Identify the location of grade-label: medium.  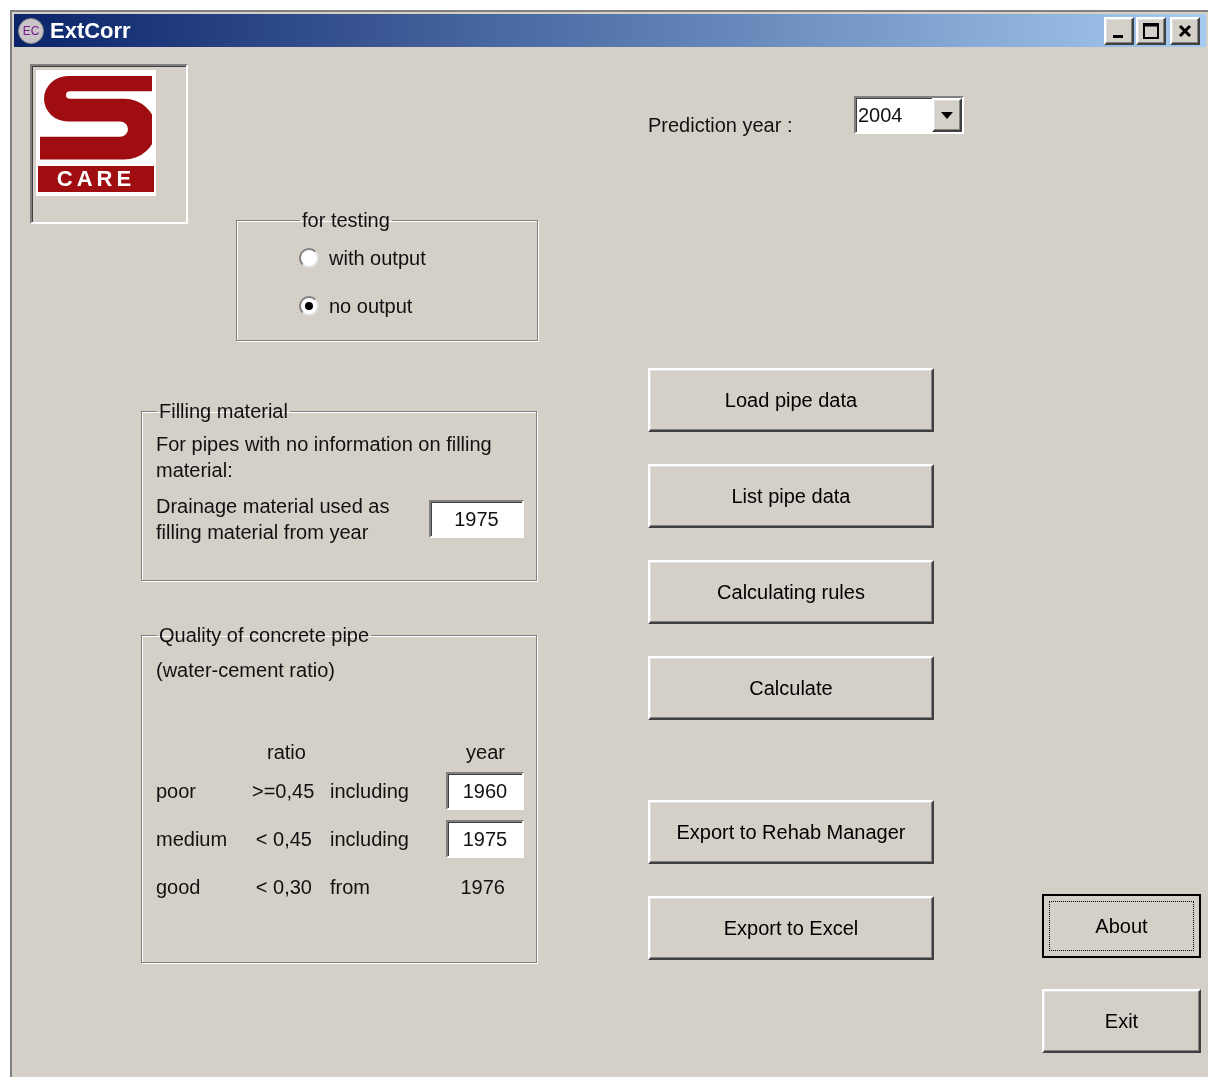
(192, 839).